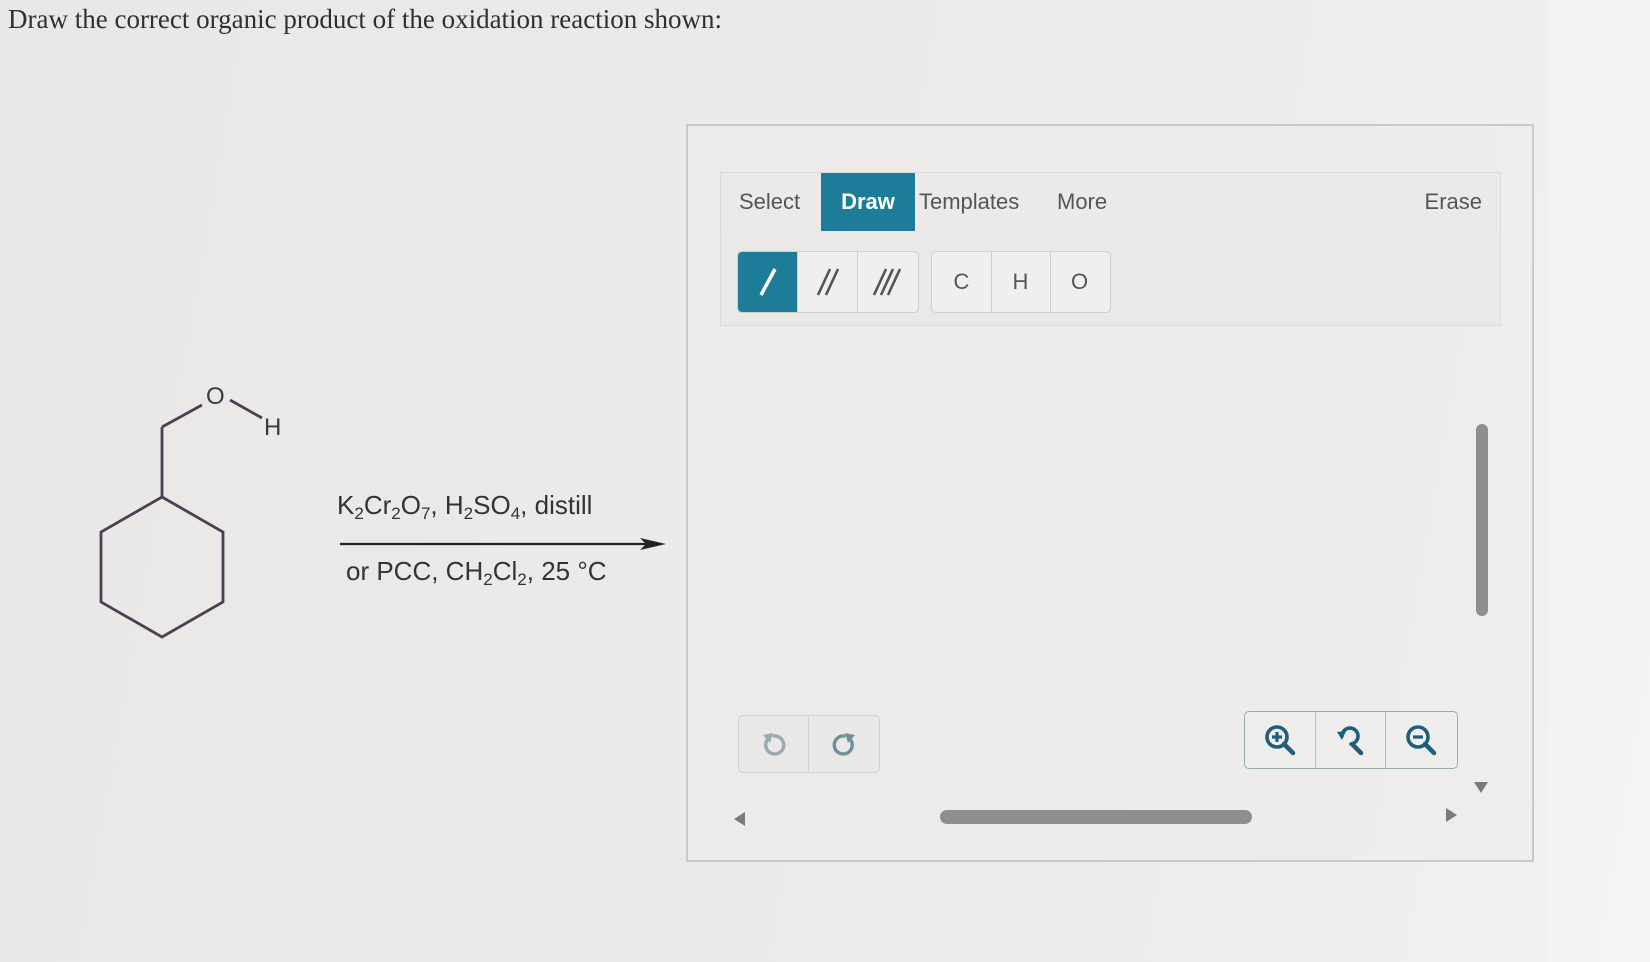 This screenshot has width=1650, height=962. I want to click on zoom-reset-icon, so click(1350, 741).